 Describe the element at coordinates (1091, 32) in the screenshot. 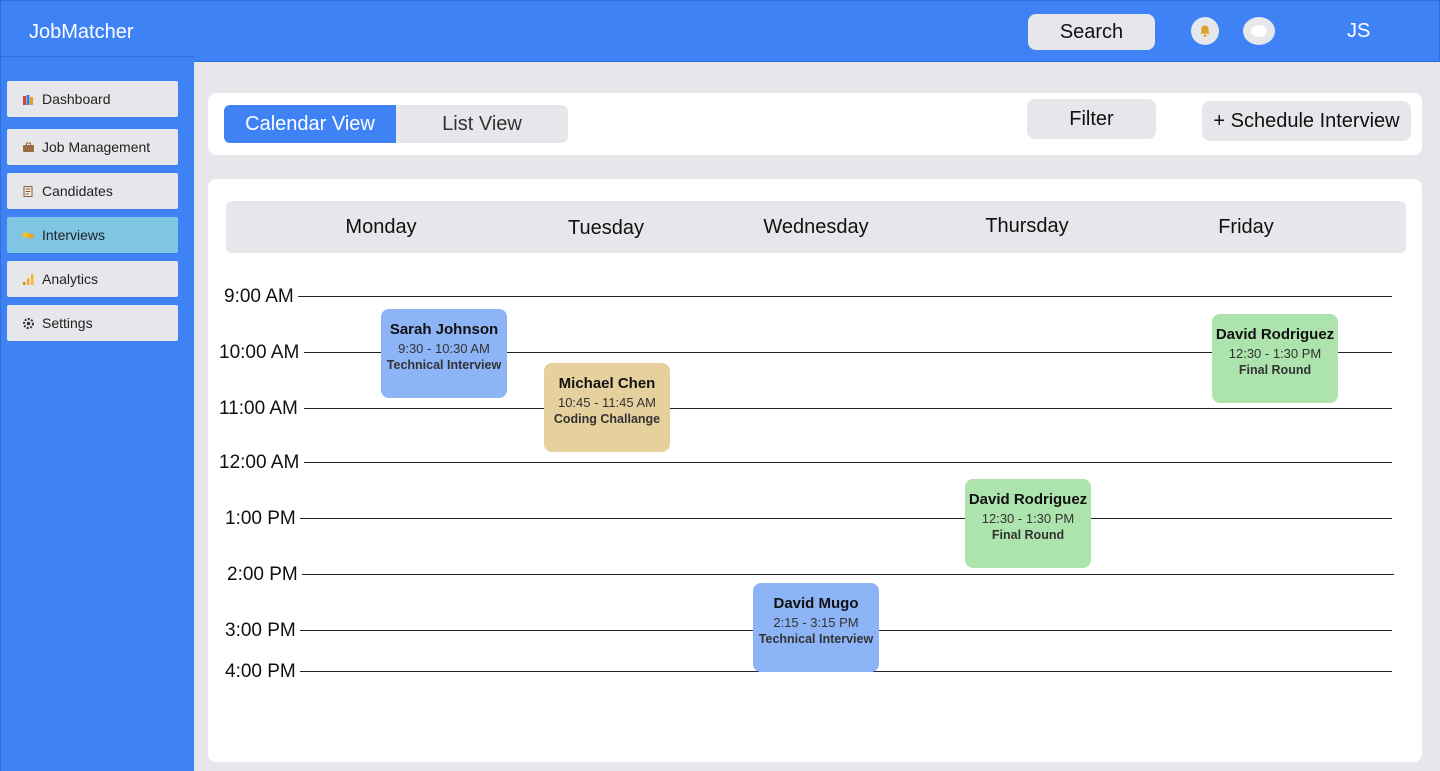

I see `search-button: Search` at that location.